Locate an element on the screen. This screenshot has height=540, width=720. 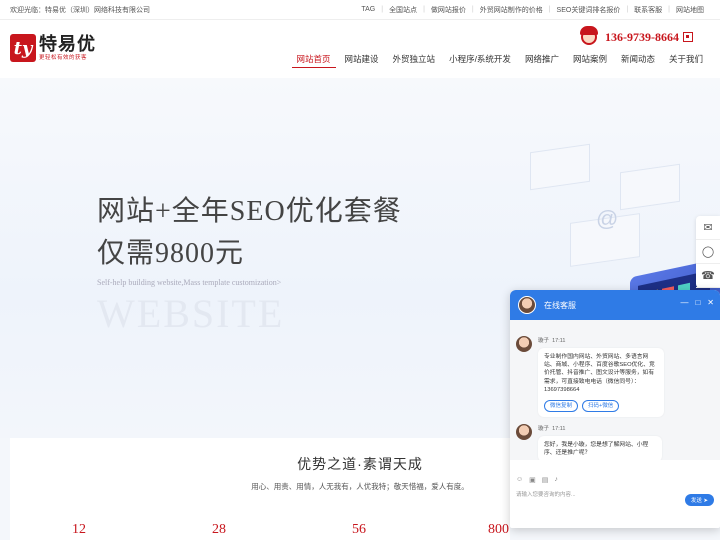
top-link-foreign-price: 外贸网站制作的价格 is located at coordinates (511, 10).